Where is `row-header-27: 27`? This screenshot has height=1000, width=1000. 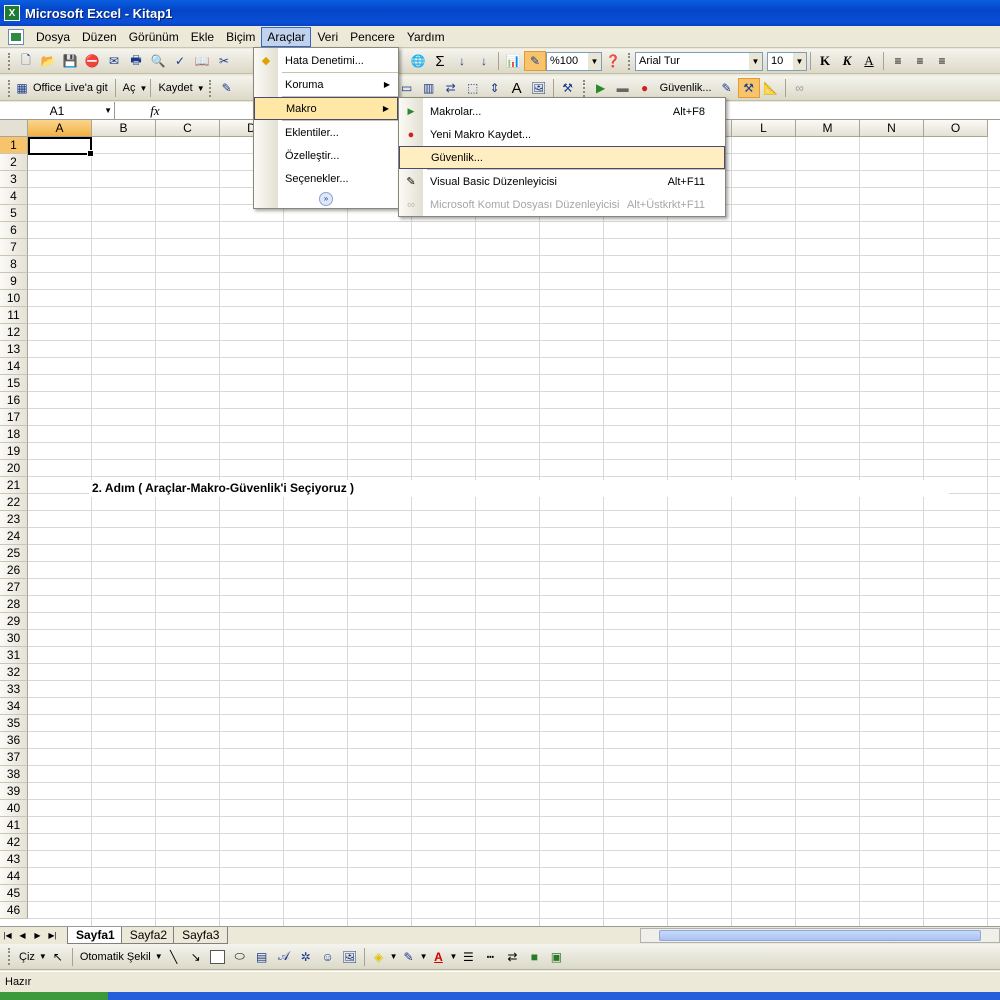 row-header-27: 27 is located at coordinates (14, 587).